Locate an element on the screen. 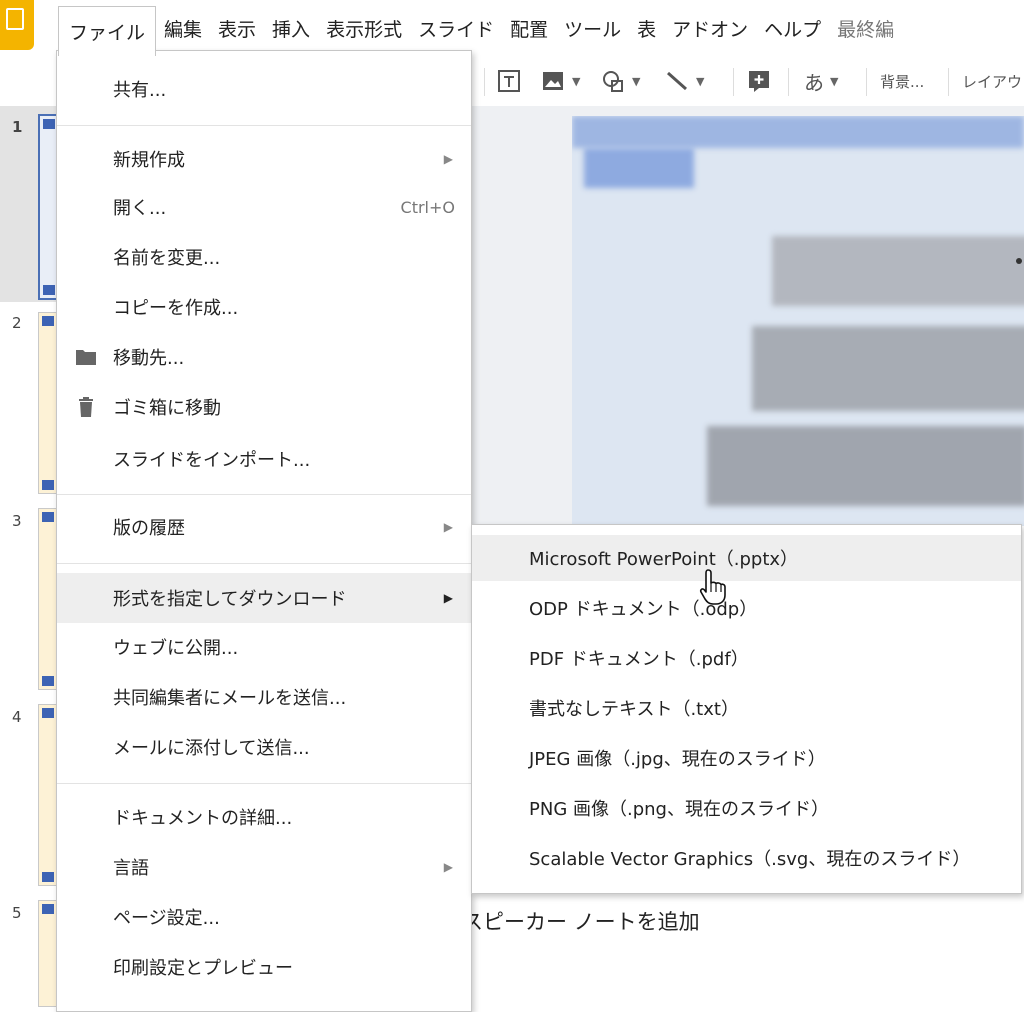 Image resolution: width=1024 pixels, height=1012 pixels. submenu-item-label: PDF ドキュメント（.pdf） is located at coordinates (639, 659).